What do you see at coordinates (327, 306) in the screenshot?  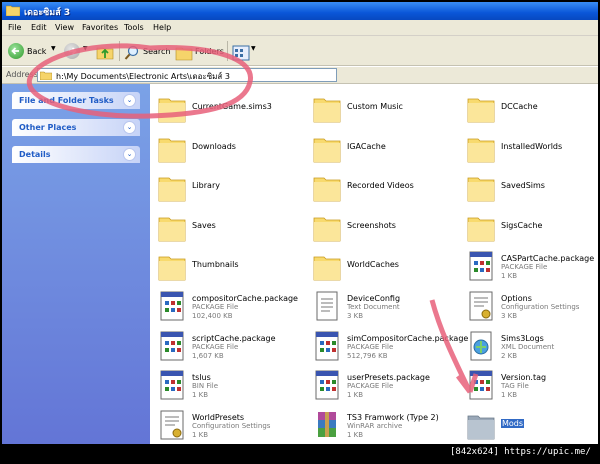 I see `text-file-icon` at bounding box center [327, 306].